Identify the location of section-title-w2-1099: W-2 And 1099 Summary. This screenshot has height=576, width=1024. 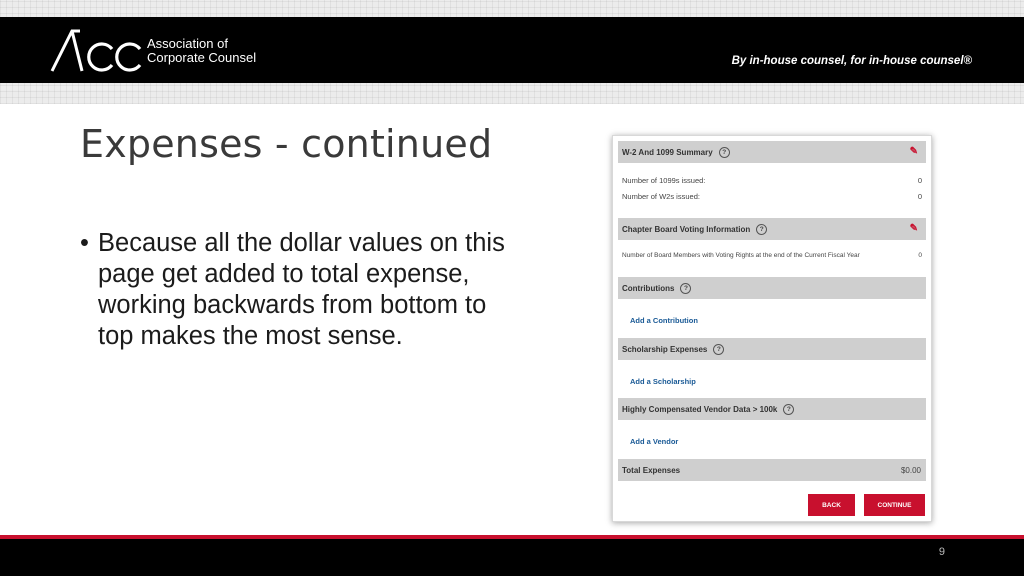
(667, 152).